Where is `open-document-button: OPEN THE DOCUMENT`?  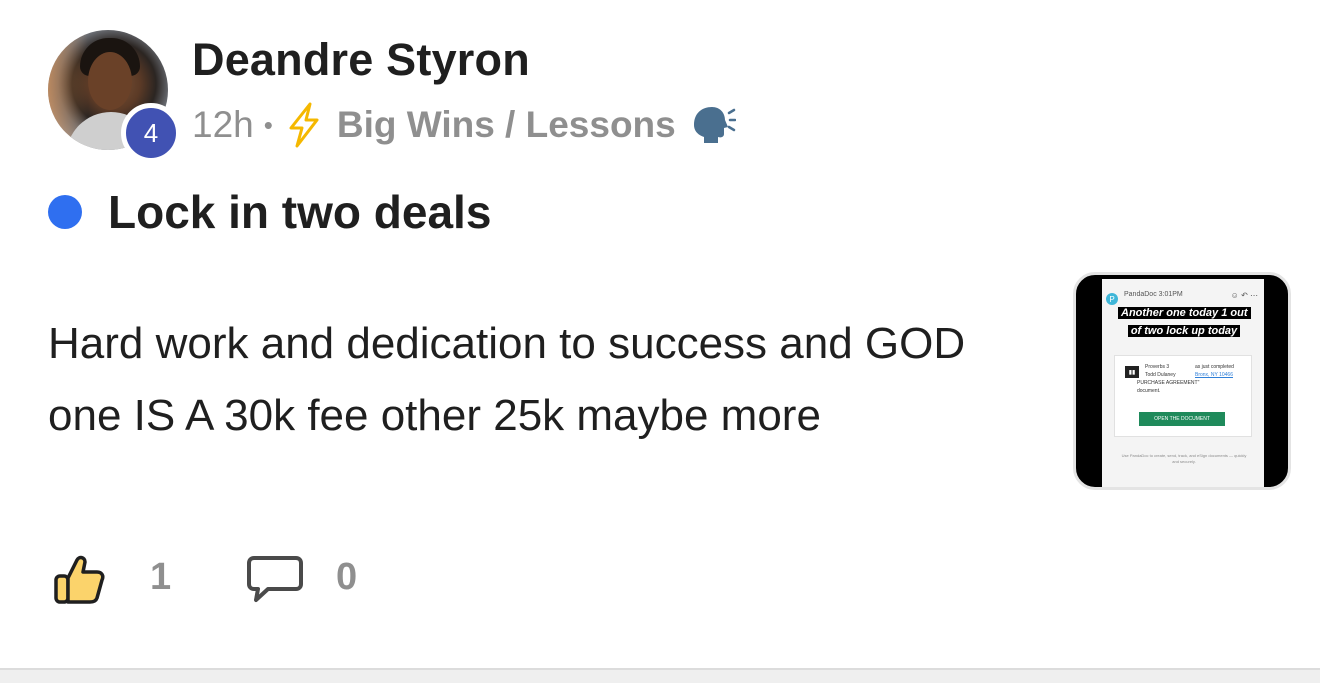 open-document-button: OPEN THE DOCUMENT is located at coordinates (1182, 419).